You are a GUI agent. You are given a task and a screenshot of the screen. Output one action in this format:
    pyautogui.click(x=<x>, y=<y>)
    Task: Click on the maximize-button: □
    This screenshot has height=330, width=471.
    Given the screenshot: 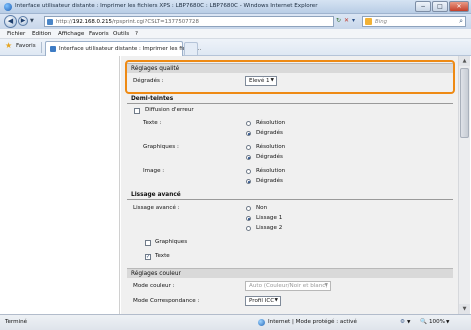 What is the action you would take?
    pyautogui.click(x=440, y=6)
    